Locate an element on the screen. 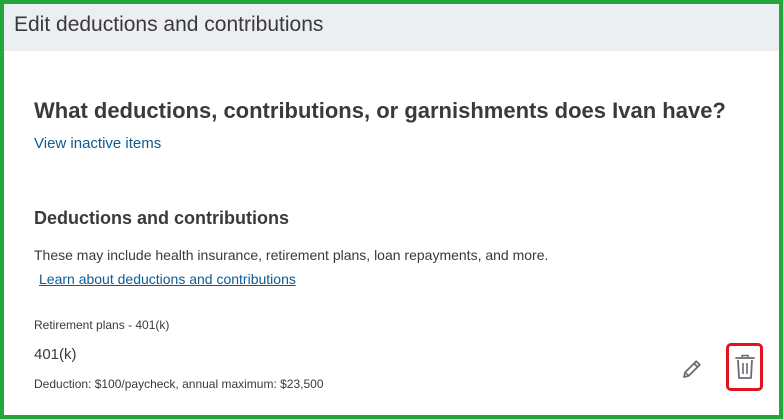  trash-icon is located at coordinates (744, 366).